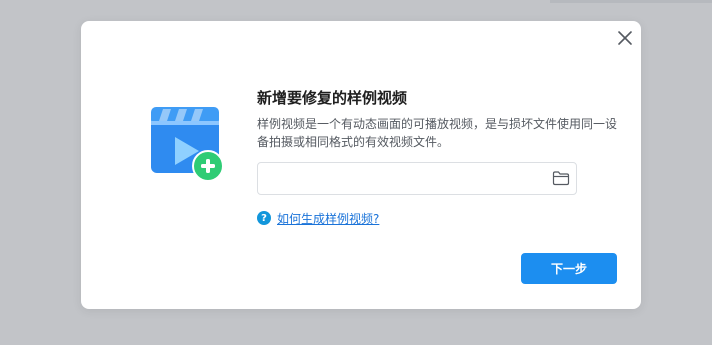 The height and width of the screenshot is (345, 712). I want to click on video-add-icon, so click(188, 143).